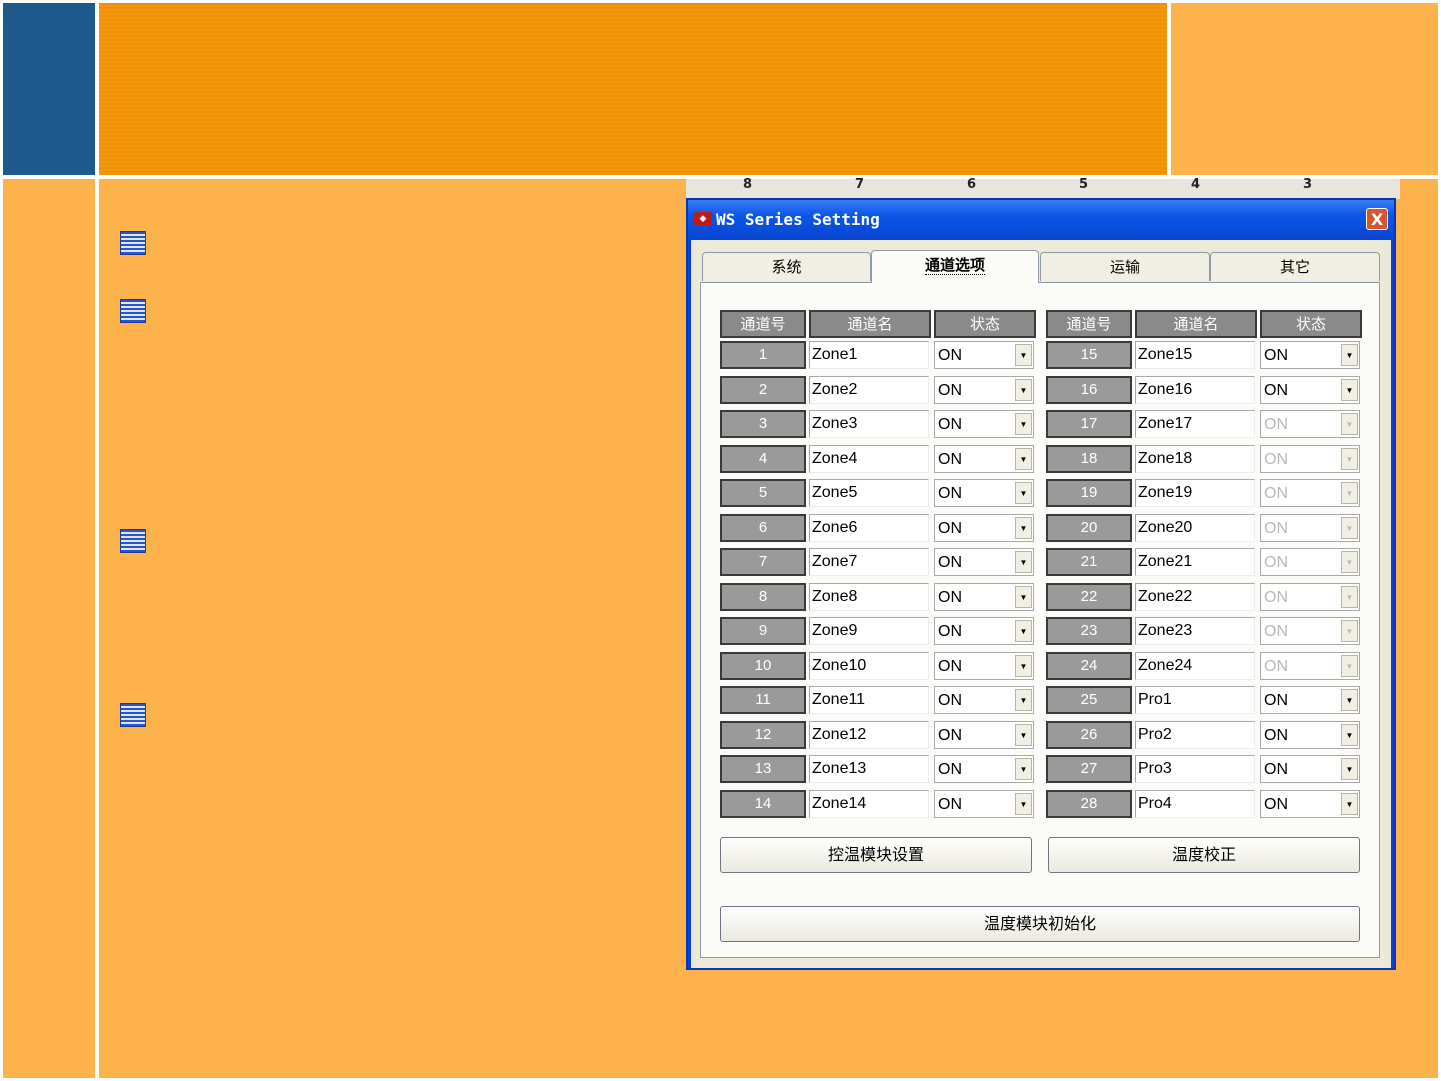 This screenshot has width=1441, height=1081. Describe the element at coordinates (1295, 266) in the screenshot. I see `tab-other: 其它` at that location.